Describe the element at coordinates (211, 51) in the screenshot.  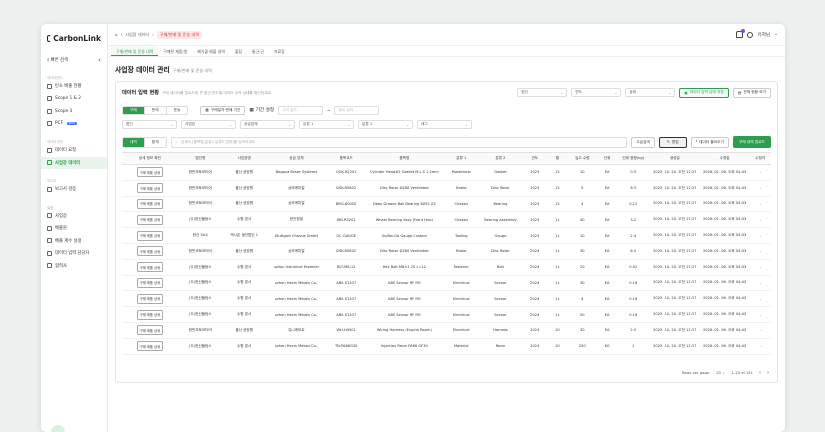
I see `tab-item: 폐기물 배출 내역` at that location.